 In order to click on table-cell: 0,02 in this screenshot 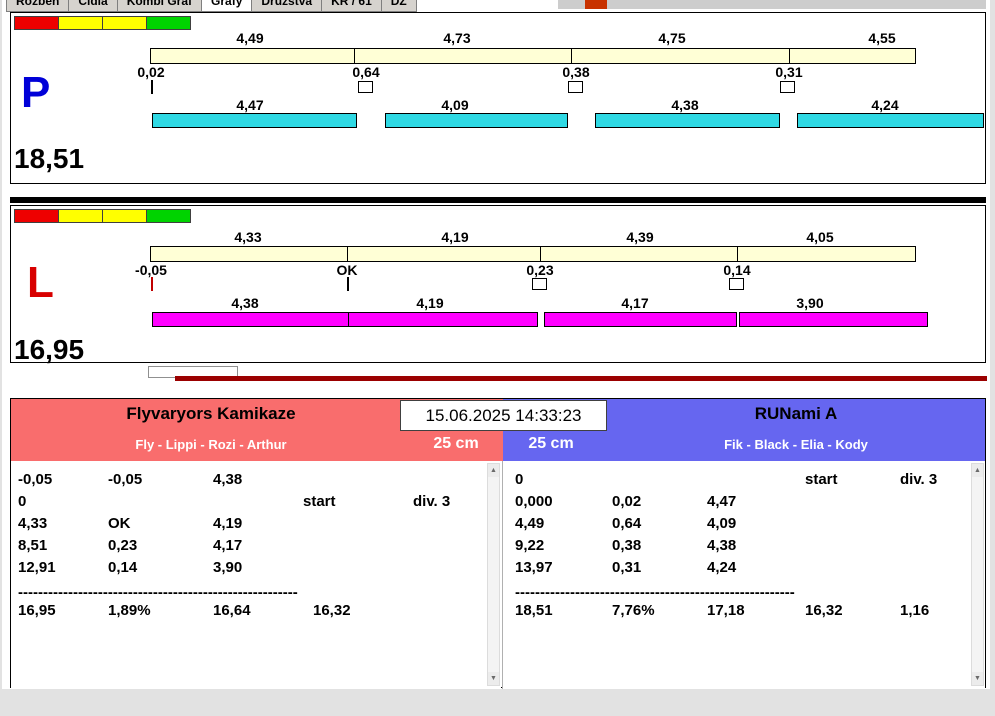, I will do `click(627, 501)`.